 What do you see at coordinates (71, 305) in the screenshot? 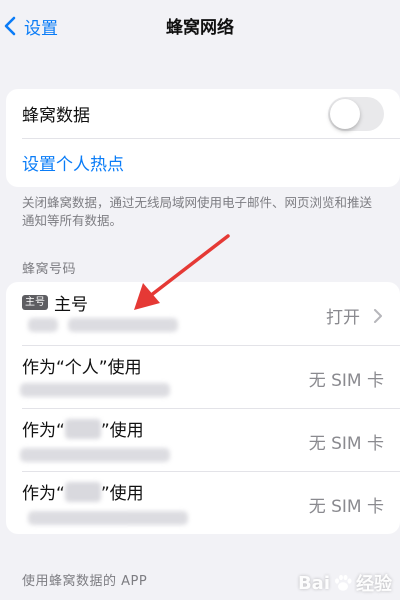
I see `number-title: 主号` at bounding box center [71, 305].